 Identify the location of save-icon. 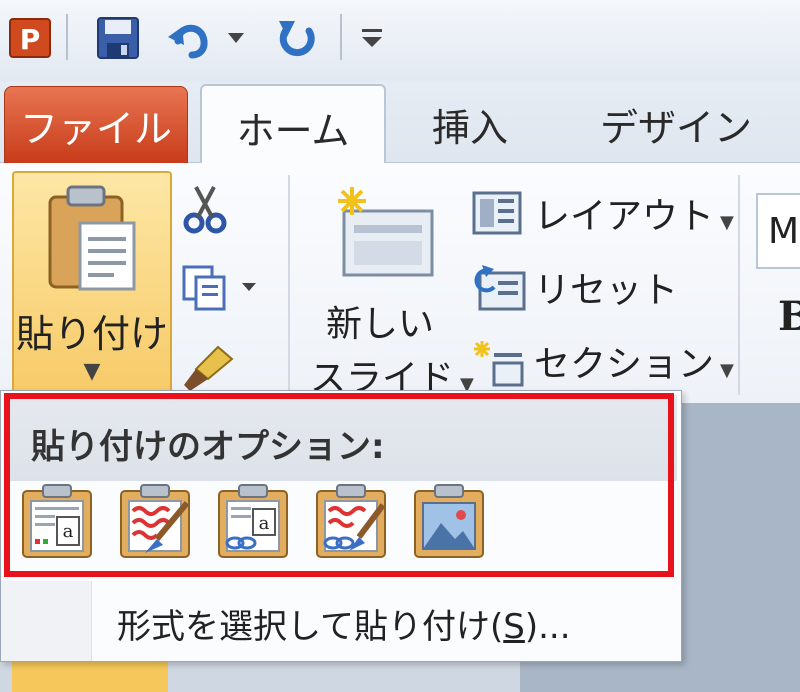
(118, 38).